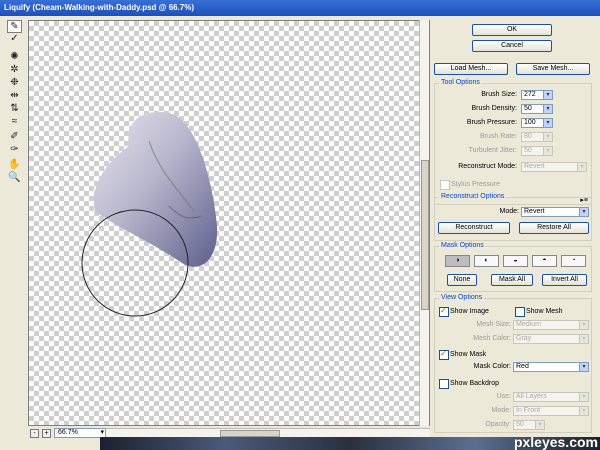  Describe the element at coordinates (501, 410) in the screenshot. I see `backdrop-mode-label: Mode:` at that location.